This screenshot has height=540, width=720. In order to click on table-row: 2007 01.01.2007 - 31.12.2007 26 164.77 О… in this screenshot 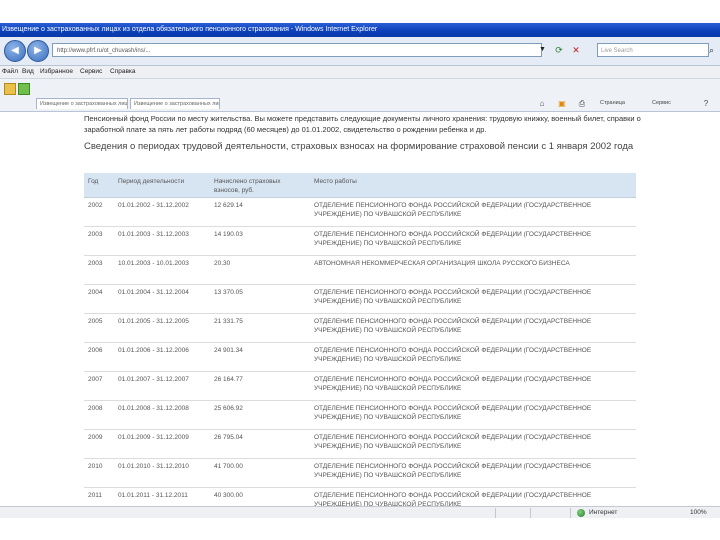, I will do `click(360, 386)`.